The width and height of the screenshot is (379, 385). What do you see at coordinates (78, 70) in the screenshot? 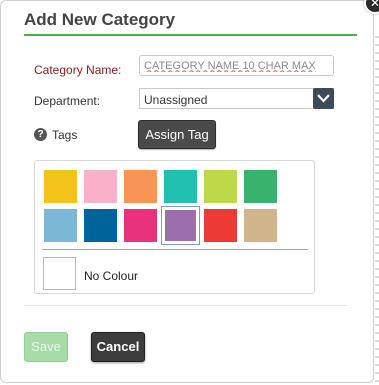
I see `category-name-label: Category Name:` at bounding box center [78, 70].